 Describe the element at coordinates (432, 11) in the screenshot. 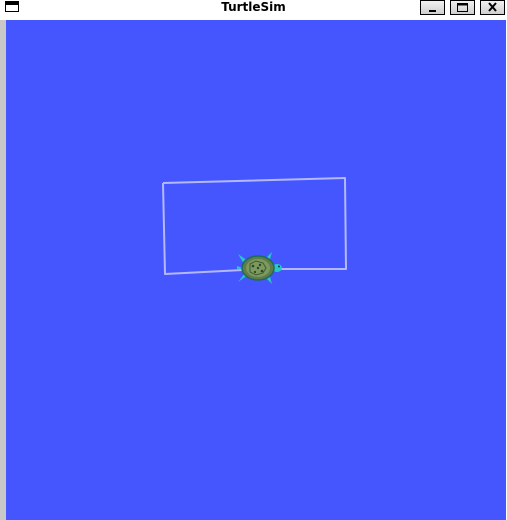

I see `minimize-icon` at that location.